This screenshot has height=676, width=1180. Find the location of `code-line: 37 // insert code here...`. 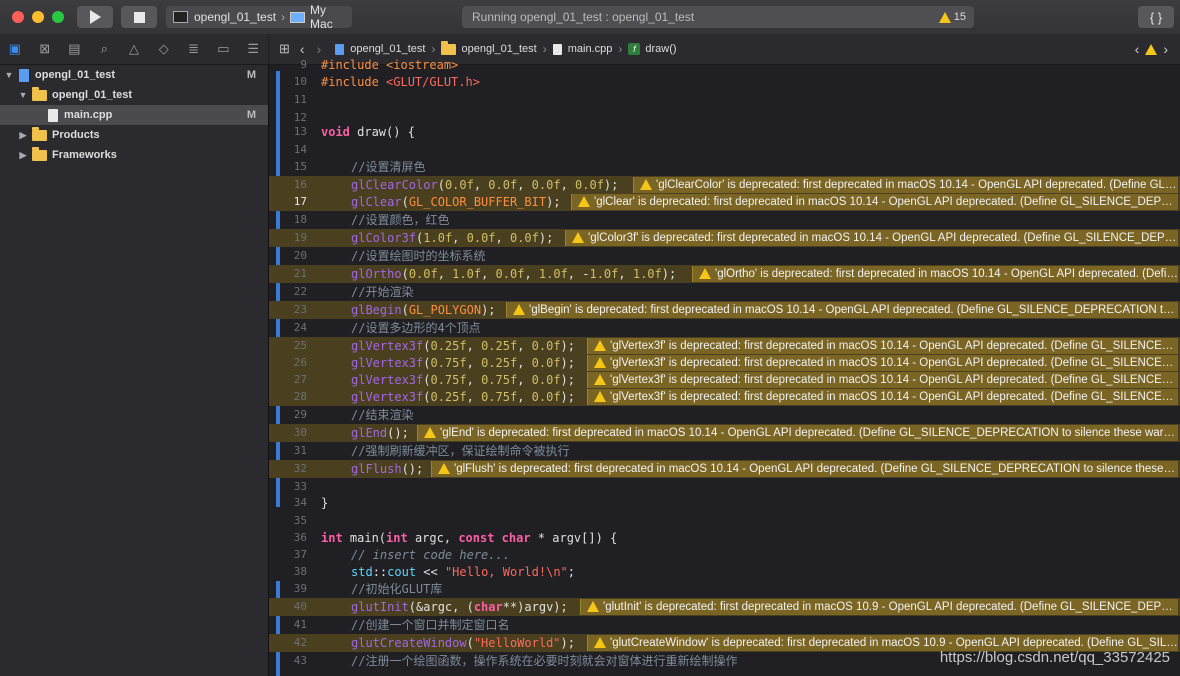

code-line: 37 // insert code here... is located at coordinates (724, 555).